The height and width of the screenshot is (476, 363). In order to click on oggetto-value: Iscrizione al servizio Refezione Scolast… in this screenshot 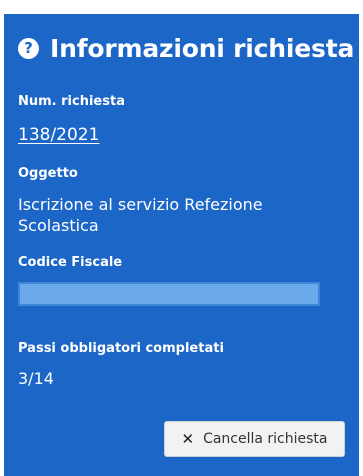, I will do `click(140, 215)`.